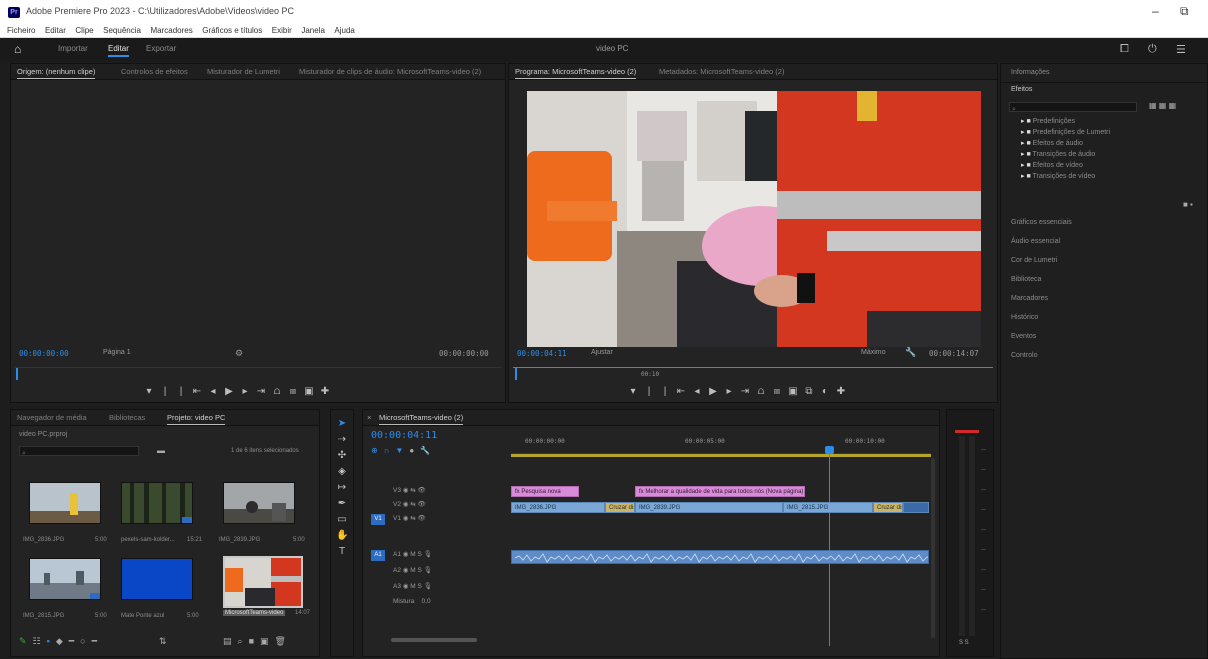 Image resolution: width=1208 pixels, height=659 pixels. I want to click on razor-tool-icon: ◈, so click(342, 472).